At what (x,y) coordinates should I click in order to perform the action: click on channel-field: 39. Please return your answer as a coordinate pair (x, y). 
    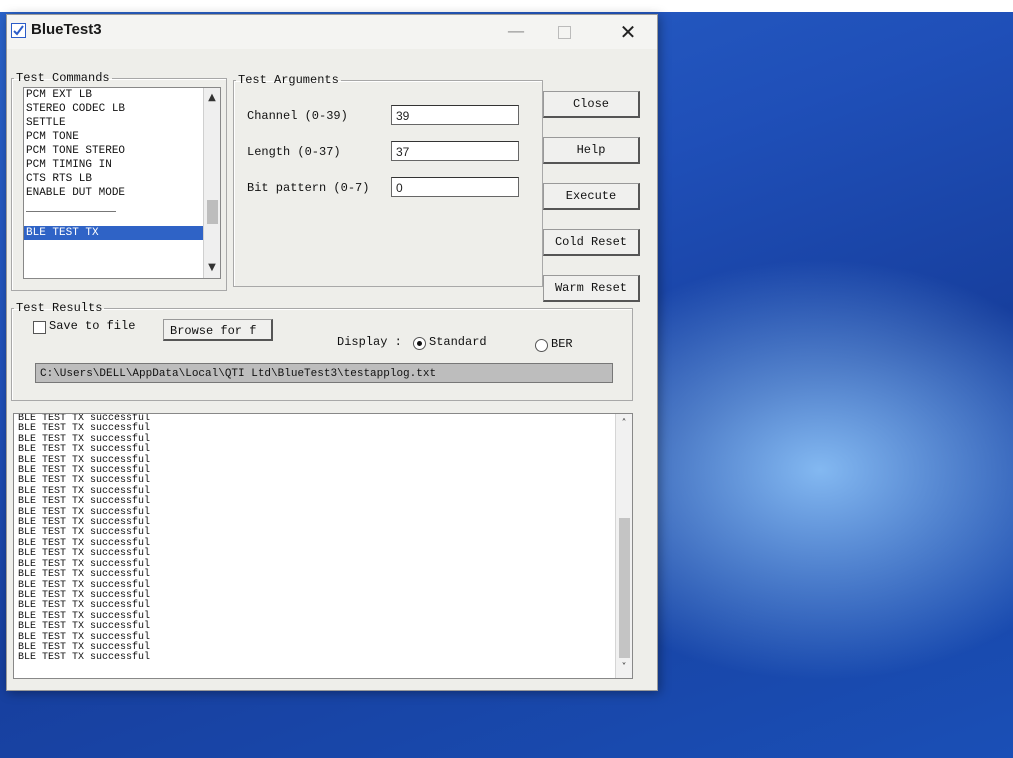
    Looking at the image, I should click on (455, 115).